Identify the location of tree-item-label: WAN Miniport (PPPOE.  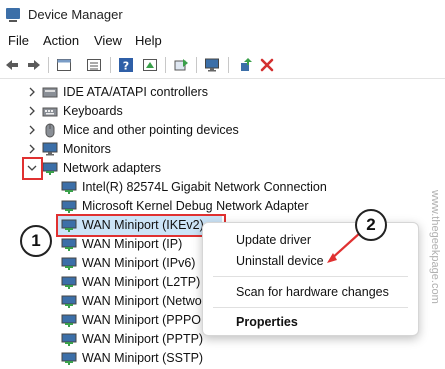
(146, 320).